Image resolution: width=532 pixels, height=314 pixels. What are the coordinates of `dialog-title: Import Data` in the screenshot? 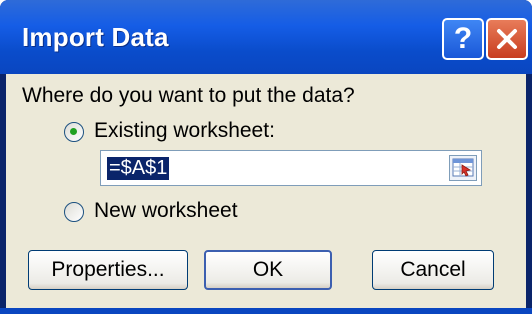 It's located at (95, 37).